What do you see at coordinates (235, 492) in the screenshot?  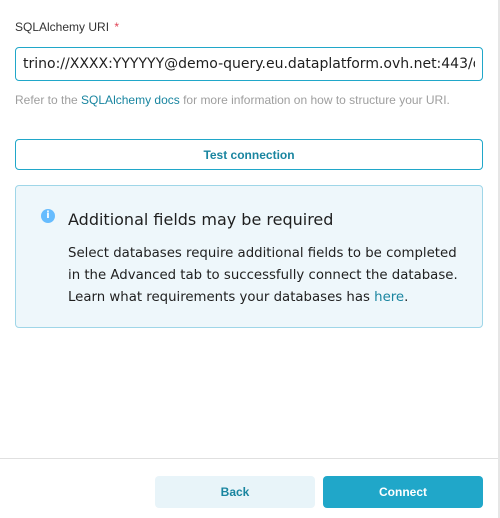 I see `back-button: Back` at bounding box center [235, 492].